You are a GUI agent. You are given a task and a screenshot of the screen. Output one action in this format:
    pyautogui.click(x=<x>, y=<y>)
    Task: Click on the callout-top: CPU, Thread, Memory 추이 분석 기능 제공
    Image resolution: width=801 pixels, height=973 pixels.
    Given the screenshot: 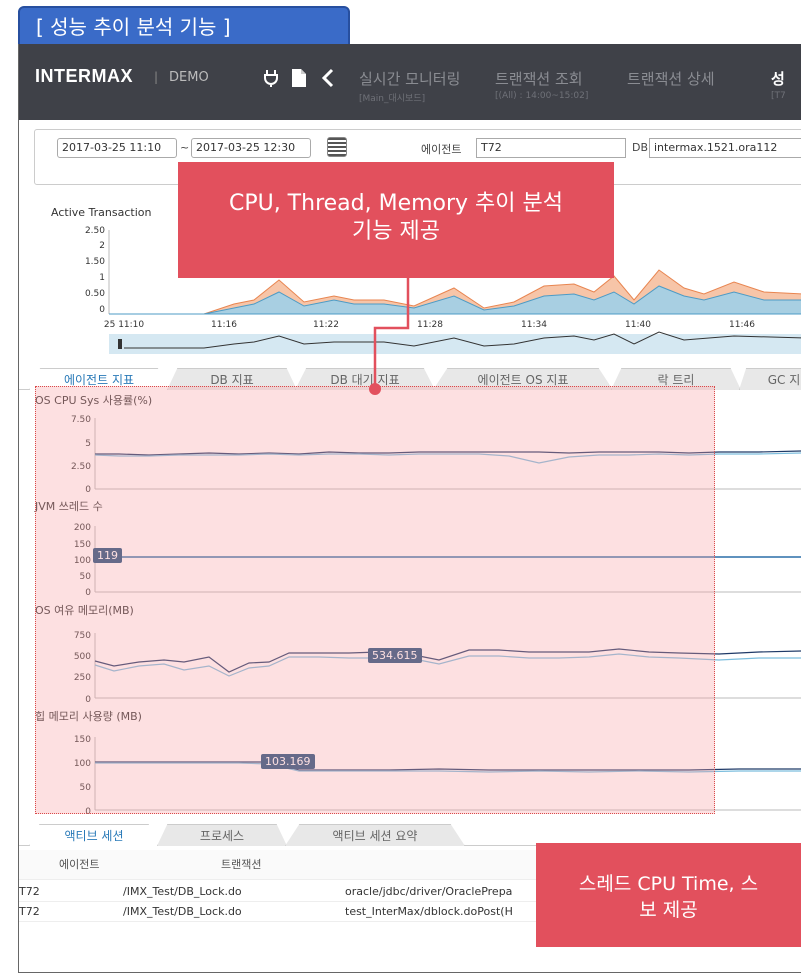 What is the action you would take?
    pyautogui.click(x=396, y=220)
    